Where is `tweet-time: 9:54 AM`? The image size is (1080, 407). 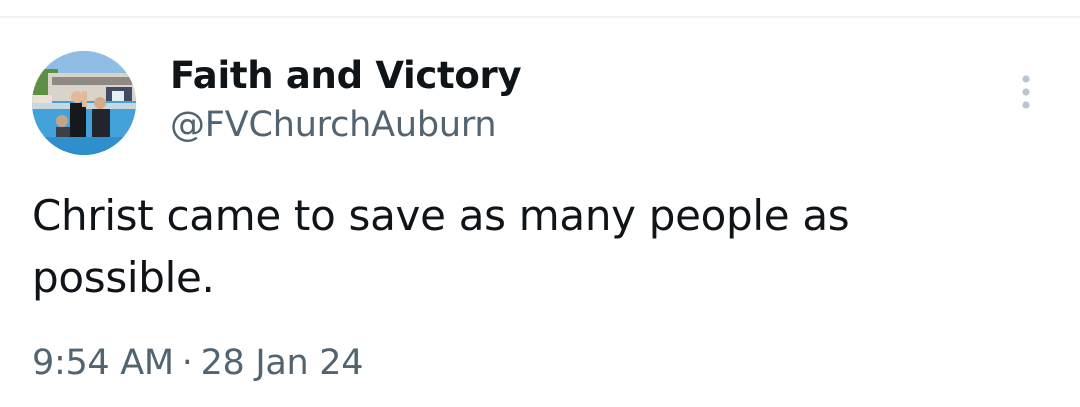
tweet-time: 9:54 AM is located at coordinates (103, 363).